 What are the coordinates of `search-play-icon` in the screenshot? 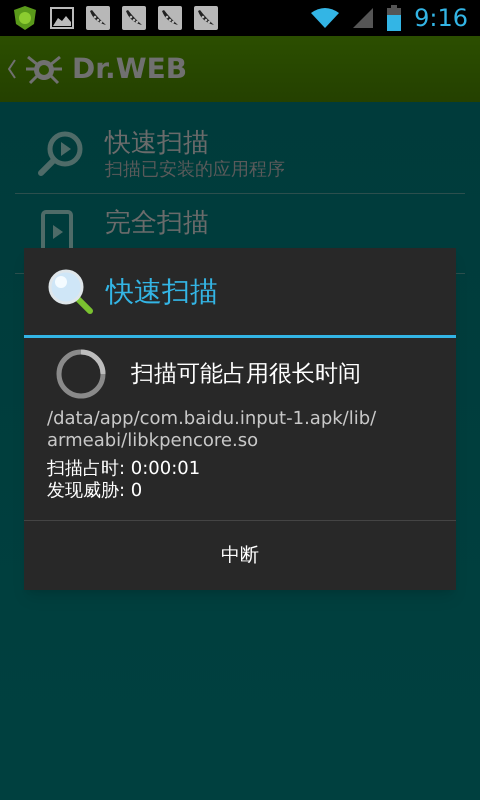 It's located at (60, 153).